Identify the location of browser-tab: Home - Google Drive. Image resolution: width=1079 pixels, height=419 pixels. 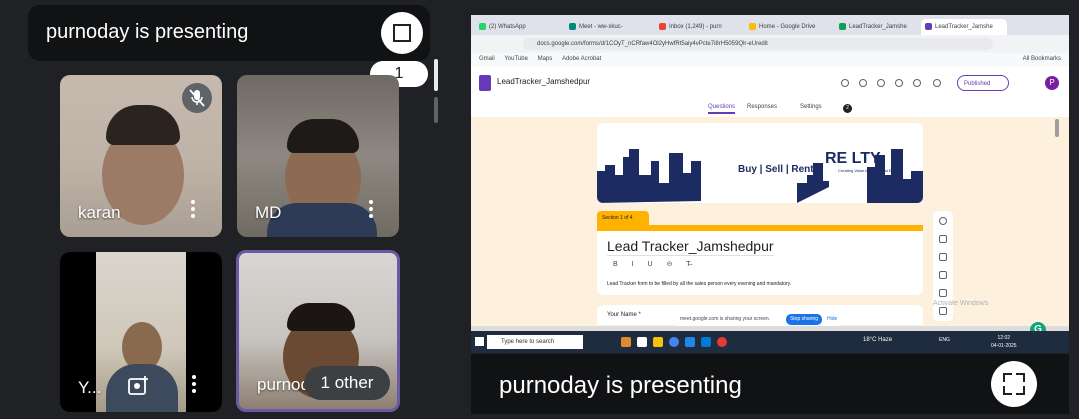
(789, 27).